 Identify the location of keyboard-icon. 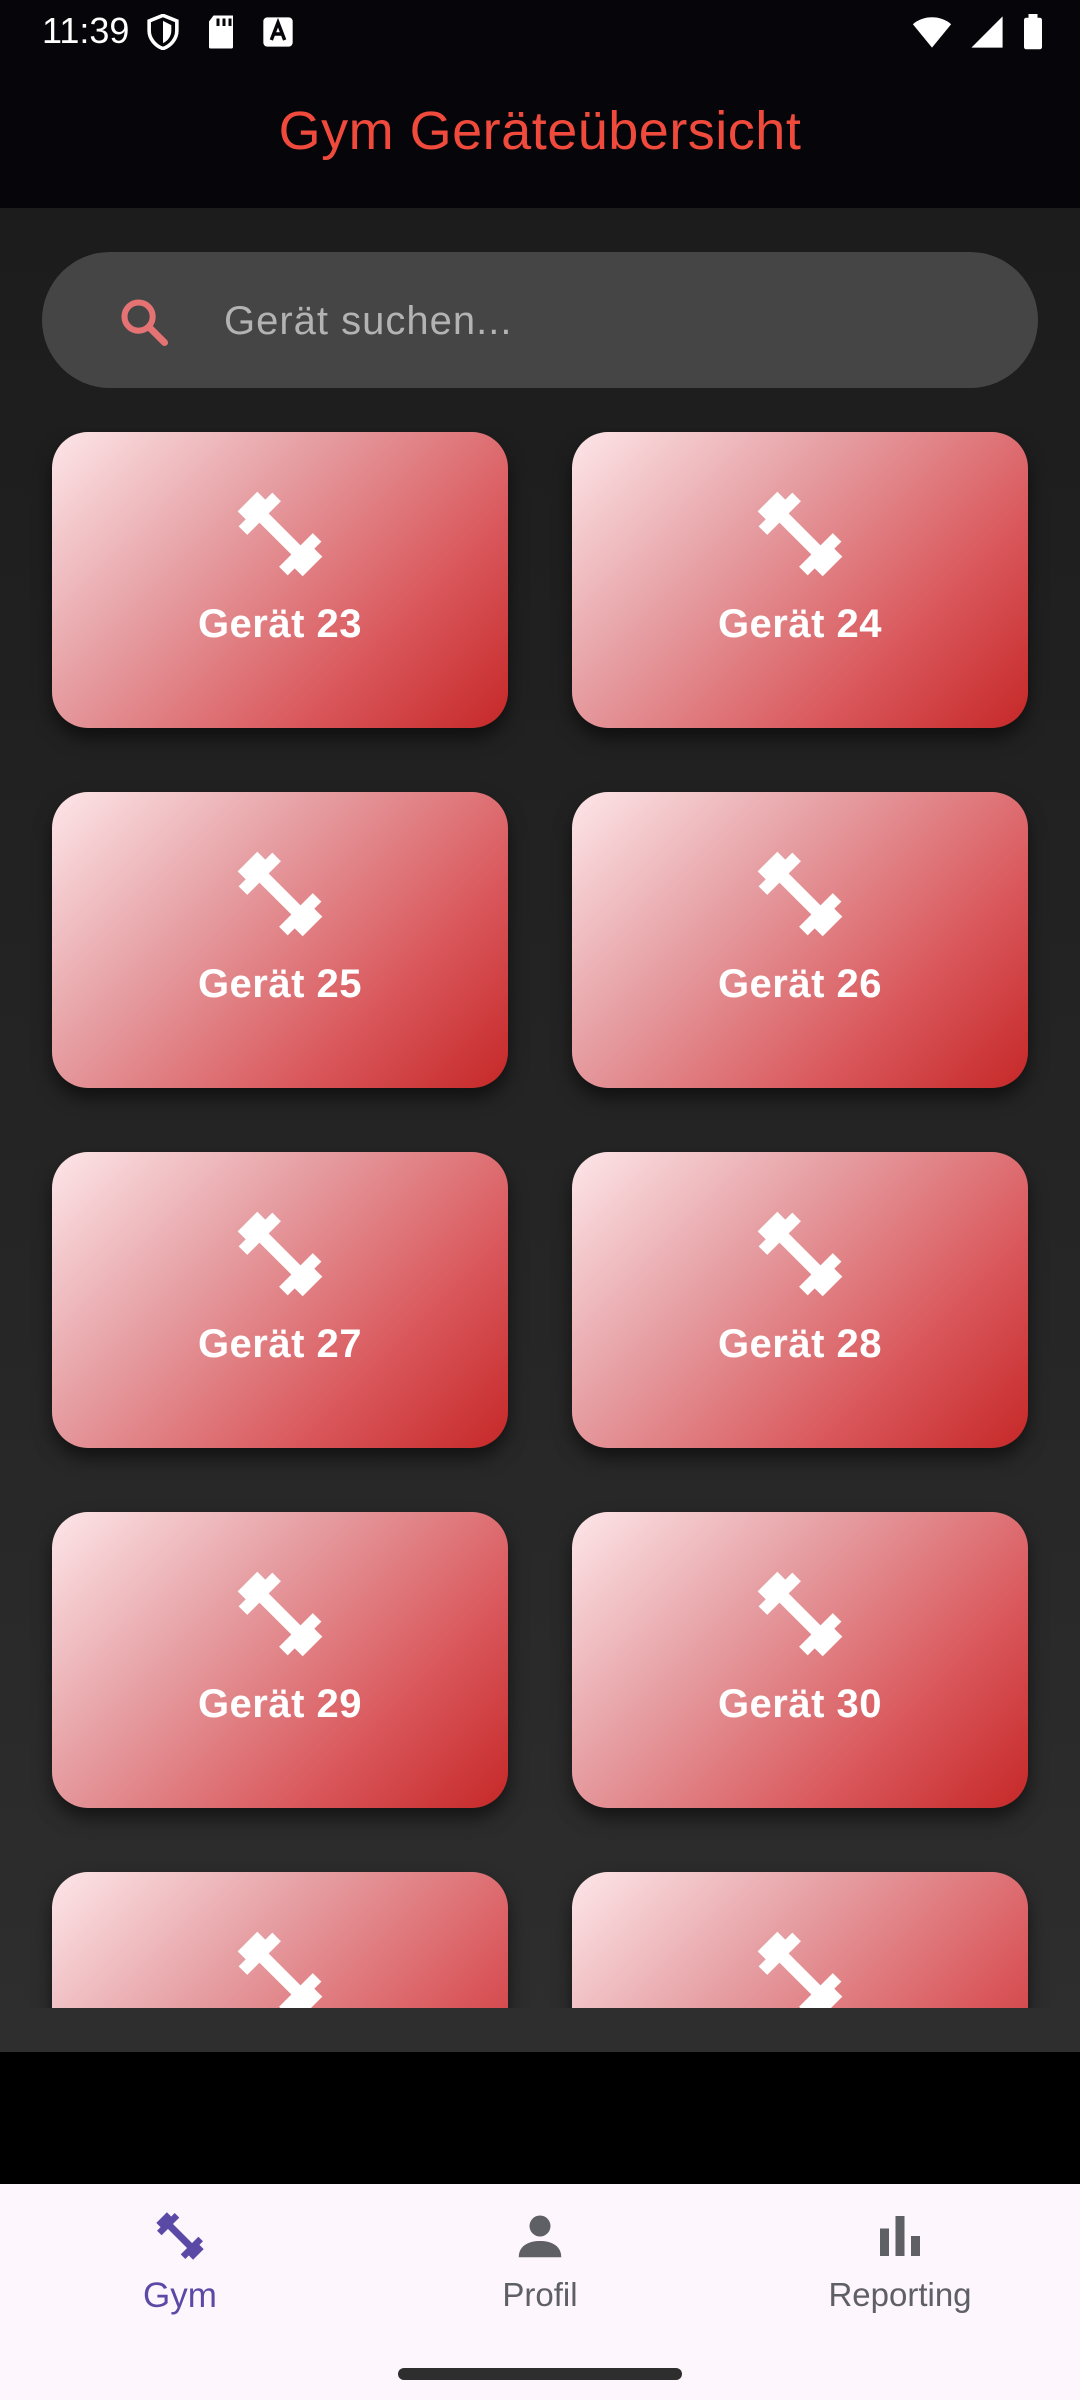
(278, 32).